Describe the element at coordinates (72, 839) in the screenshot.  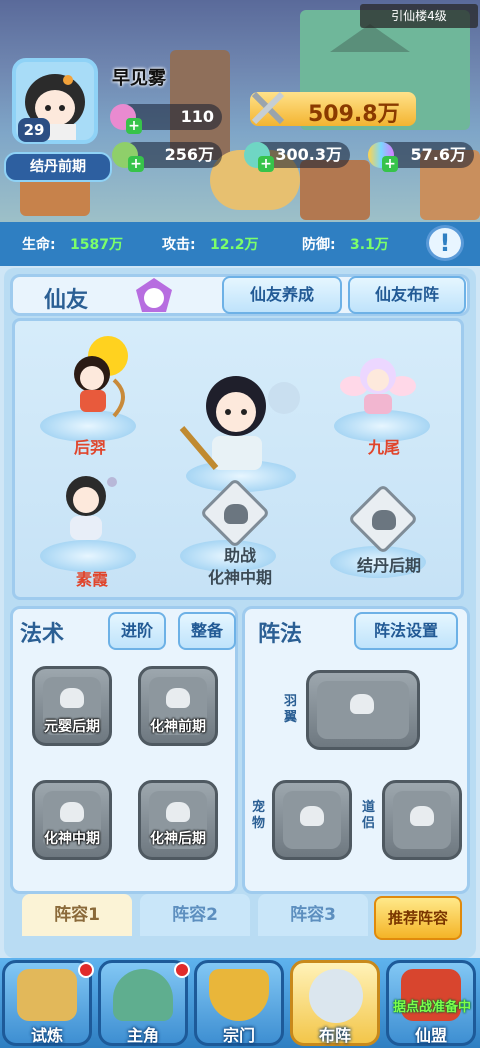
I see `spell-slot-requirement: 化神中期` at that location.